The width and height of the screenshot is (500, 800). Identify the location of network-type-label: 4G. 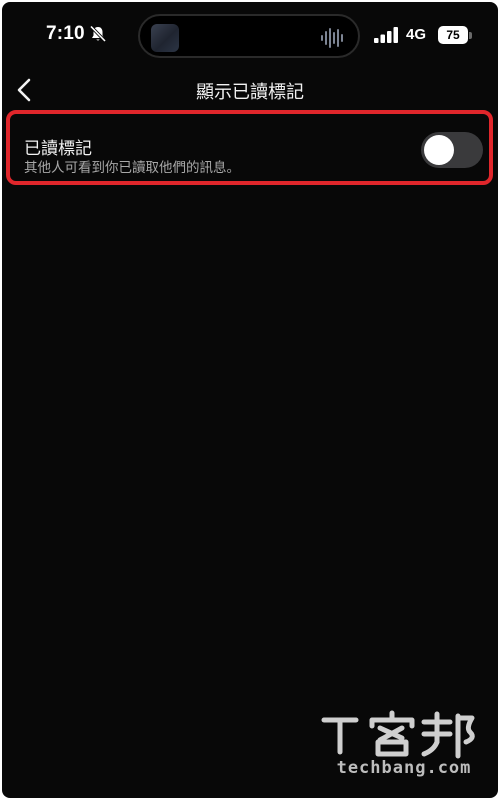
(416, 34).